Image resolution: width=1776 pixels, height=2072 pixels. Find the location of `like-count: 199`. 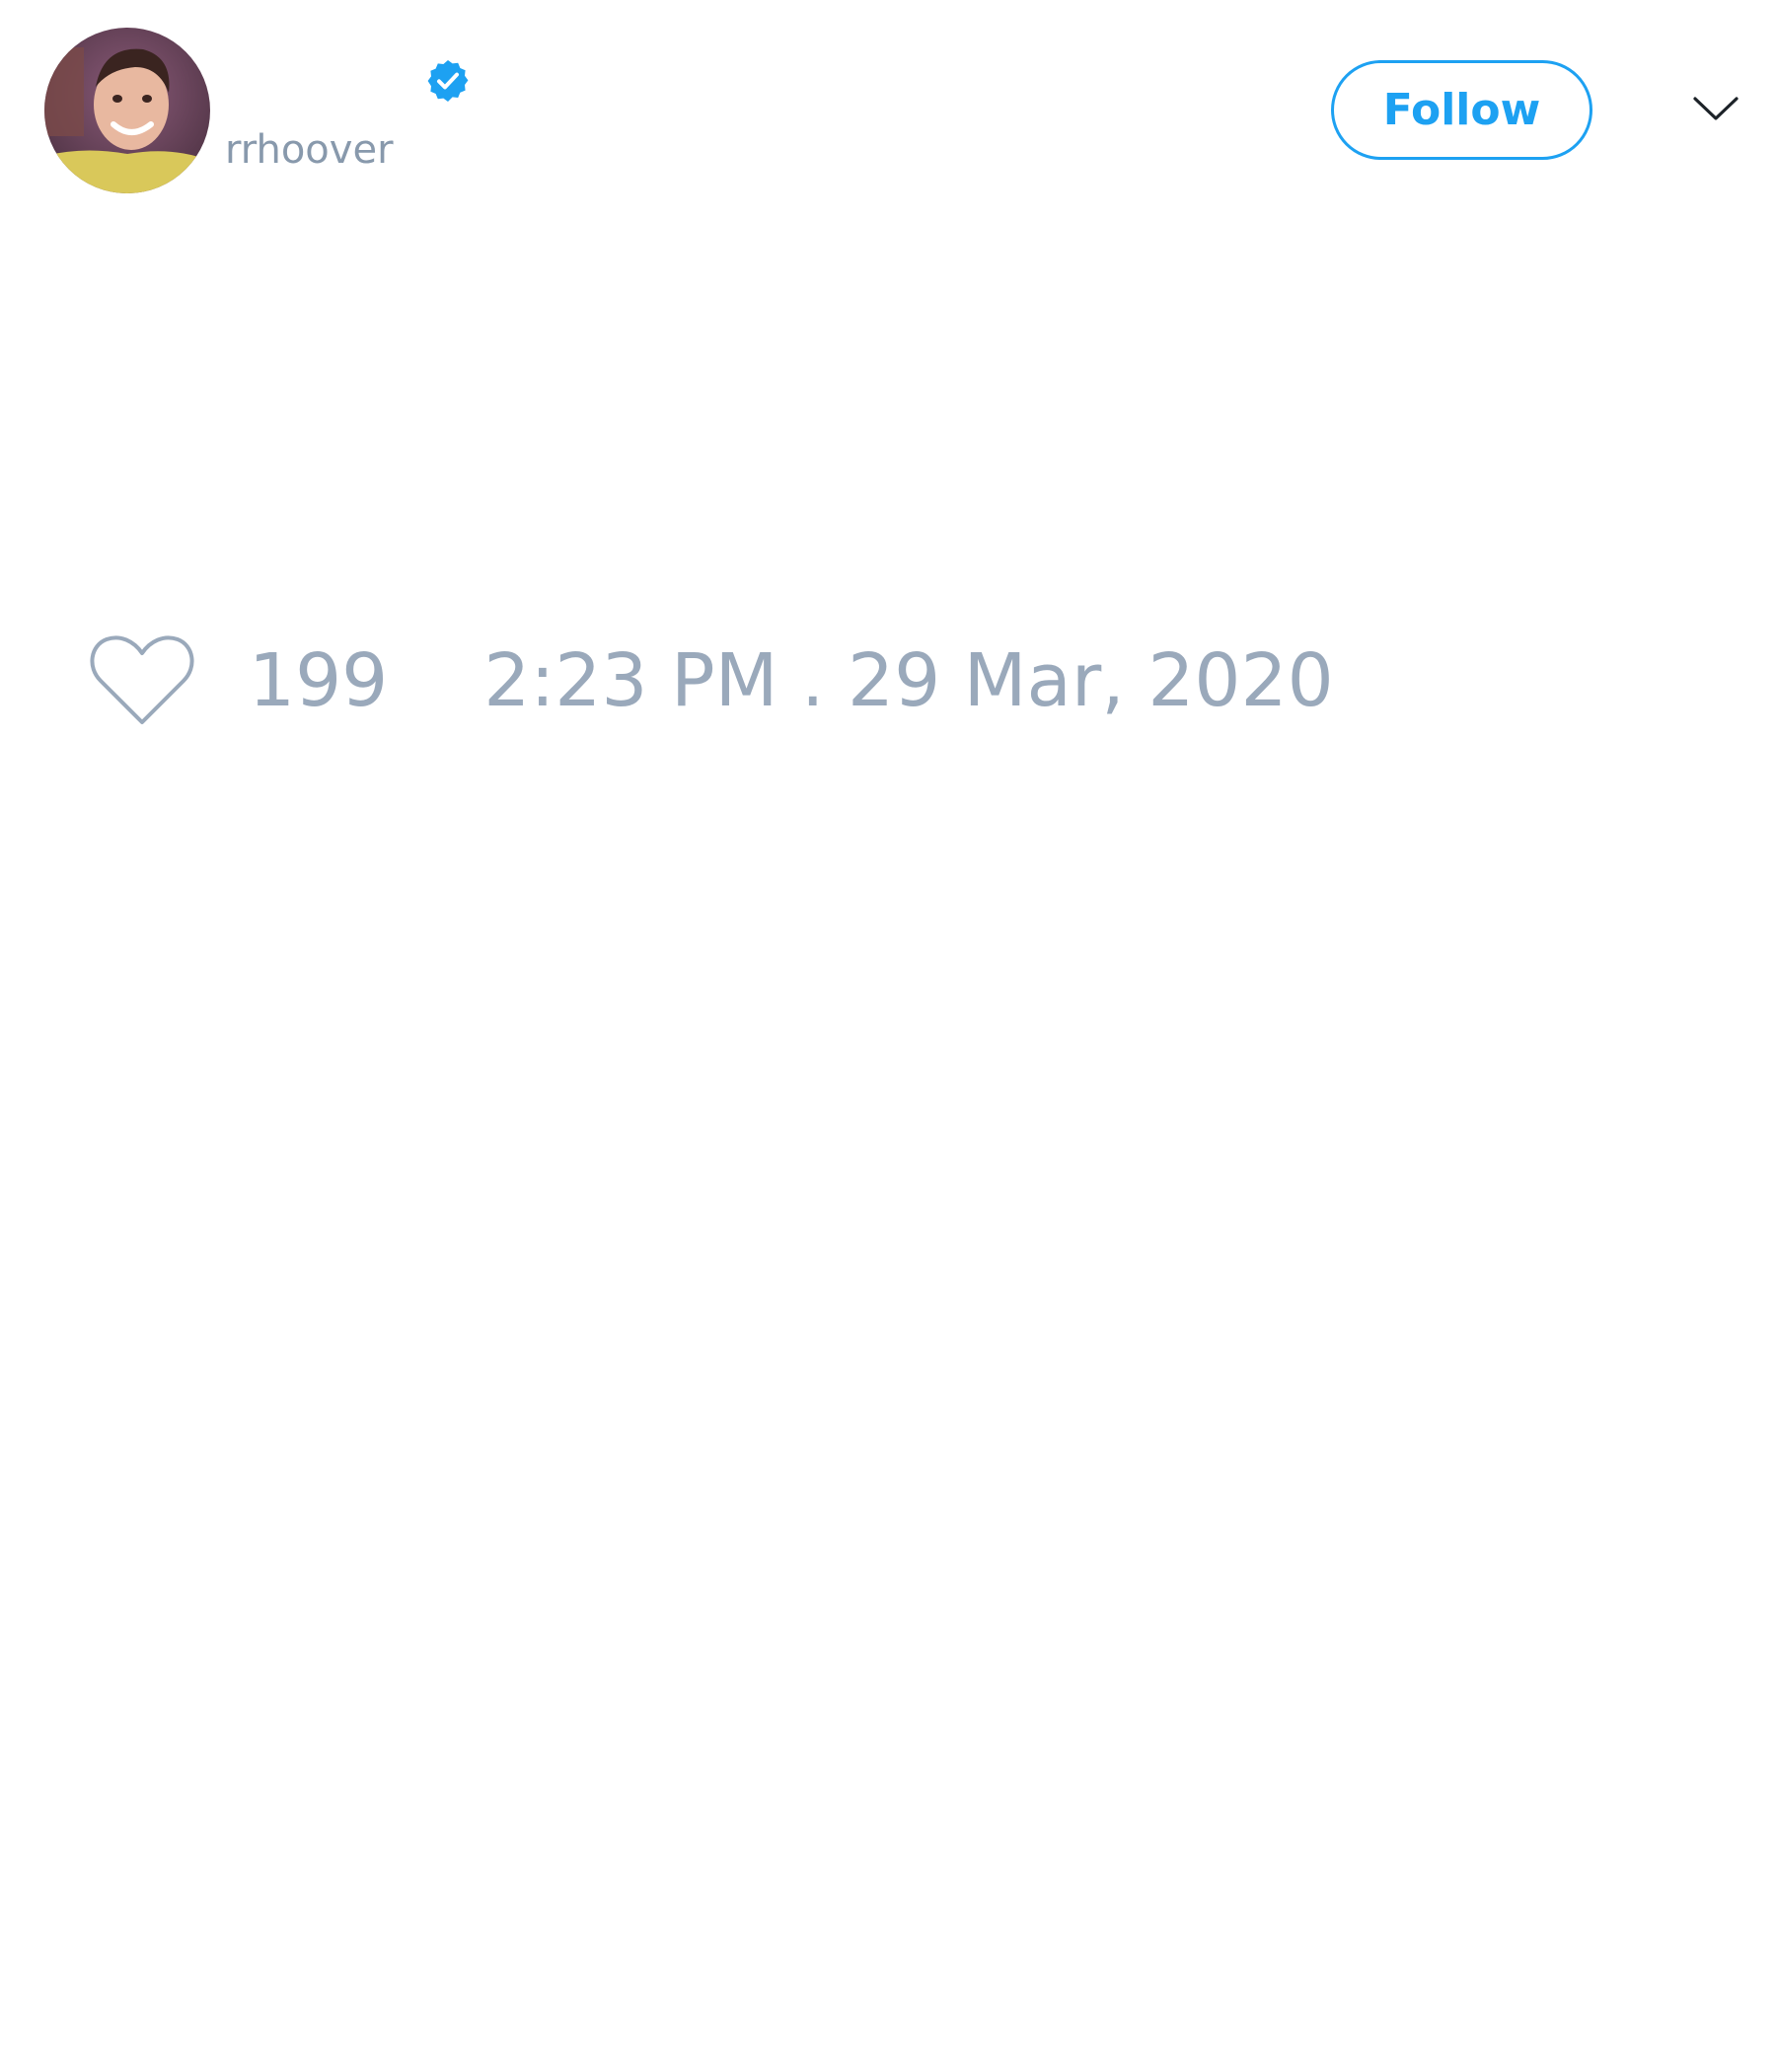

like-count: 199 is located at coordinates (319, 681).